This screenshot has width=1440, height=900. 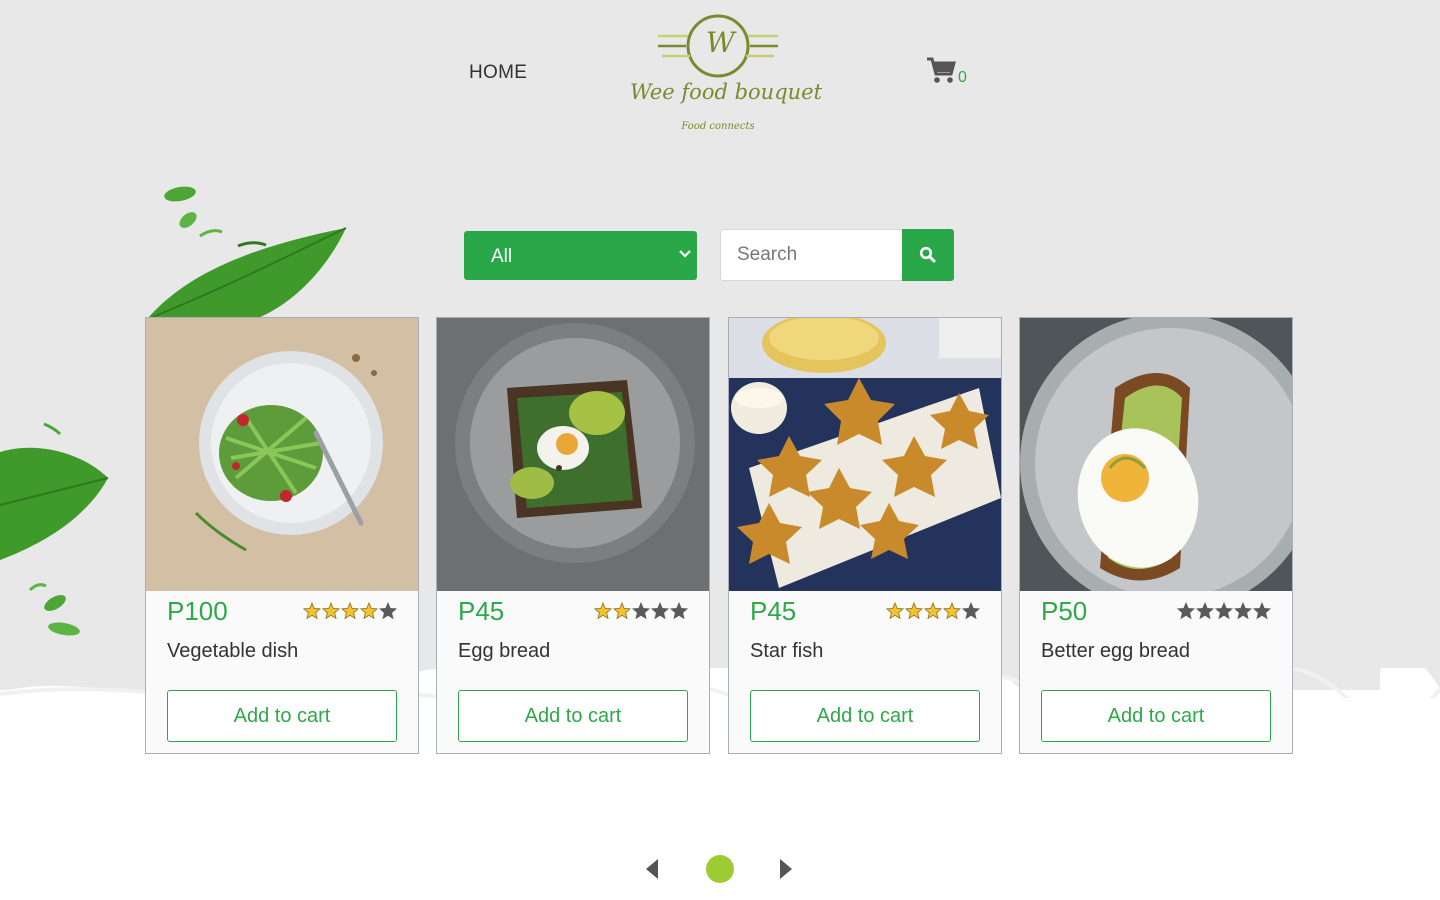 I want to click on nav-home-link: HOME, so click(x=498, y=73).